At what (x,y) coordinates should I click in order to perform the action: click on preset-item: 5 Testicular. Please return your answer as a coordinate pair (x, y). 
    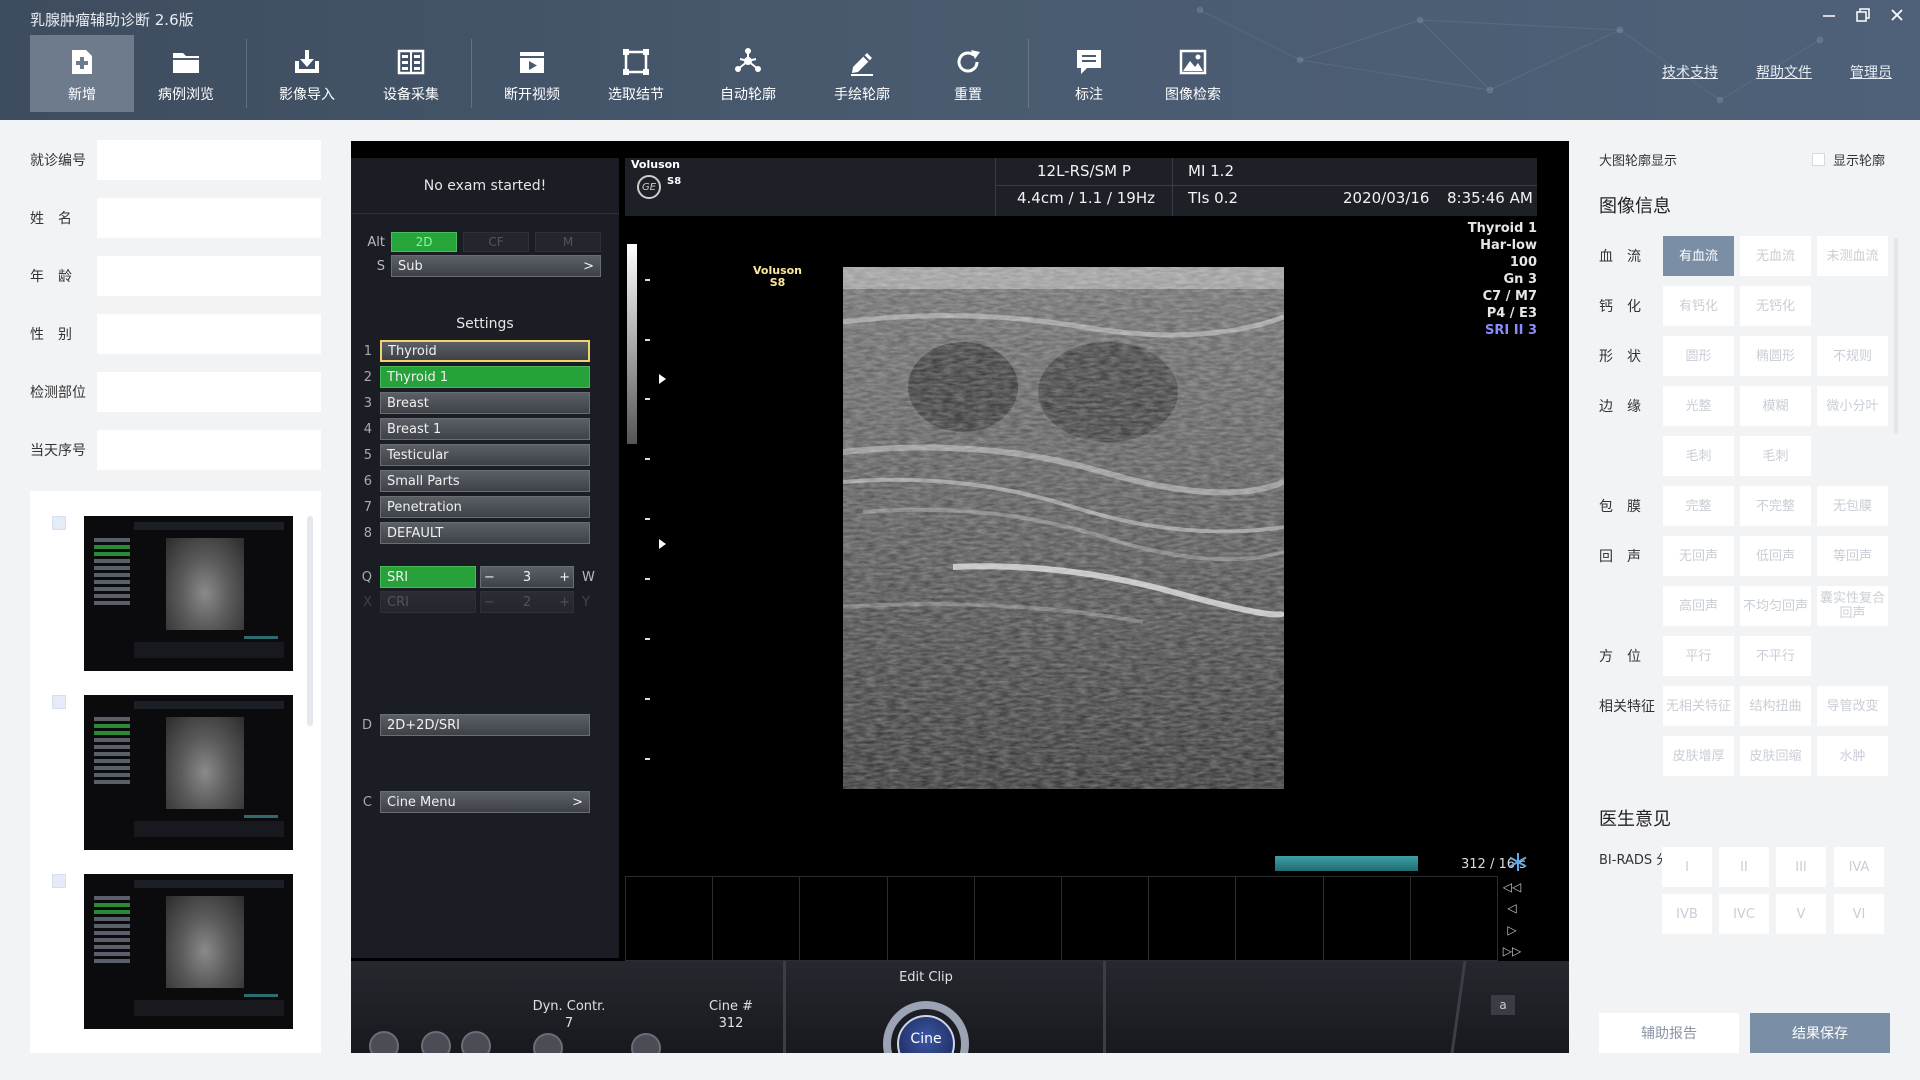
    Looking at the image, I should click on (485, 455).